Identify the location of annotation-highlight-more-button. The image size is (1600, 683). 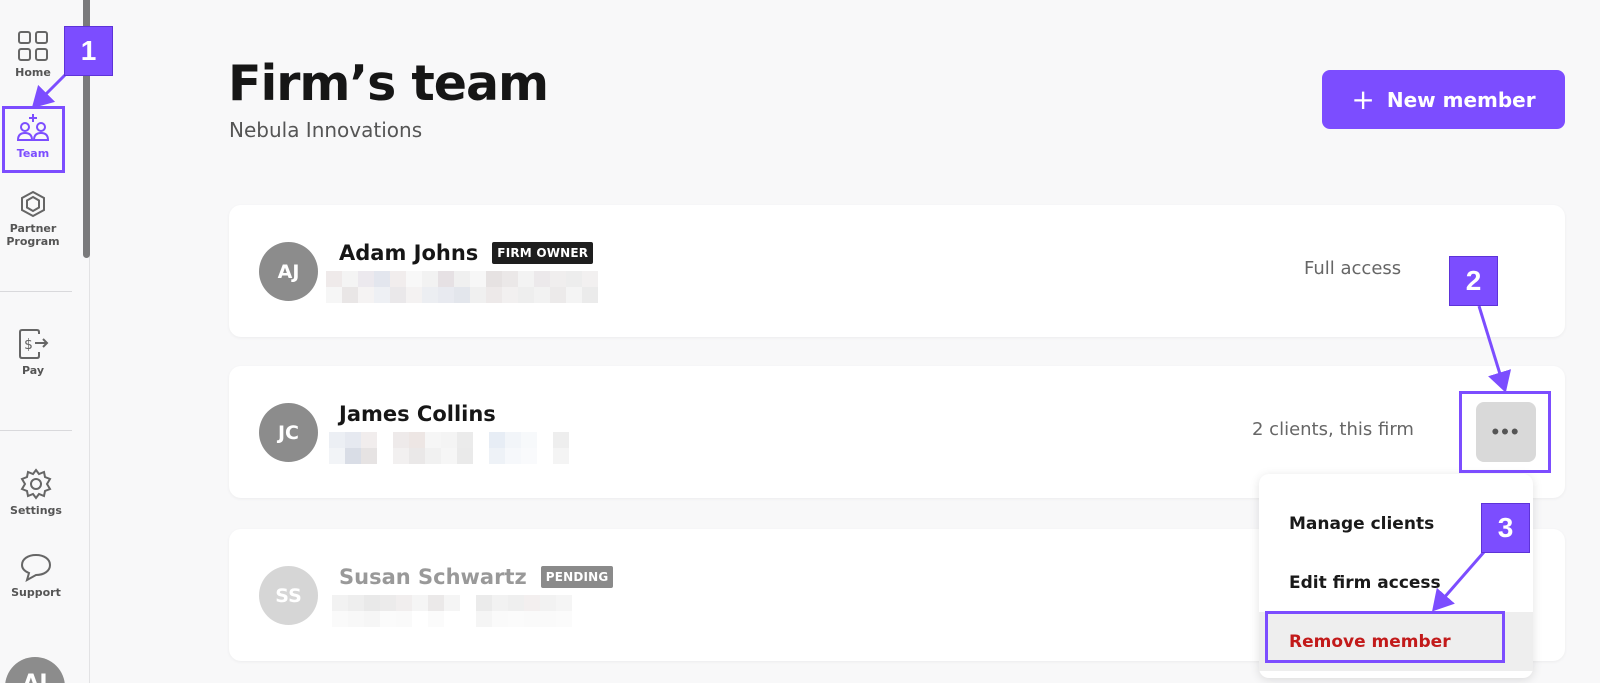
(1505, 432).